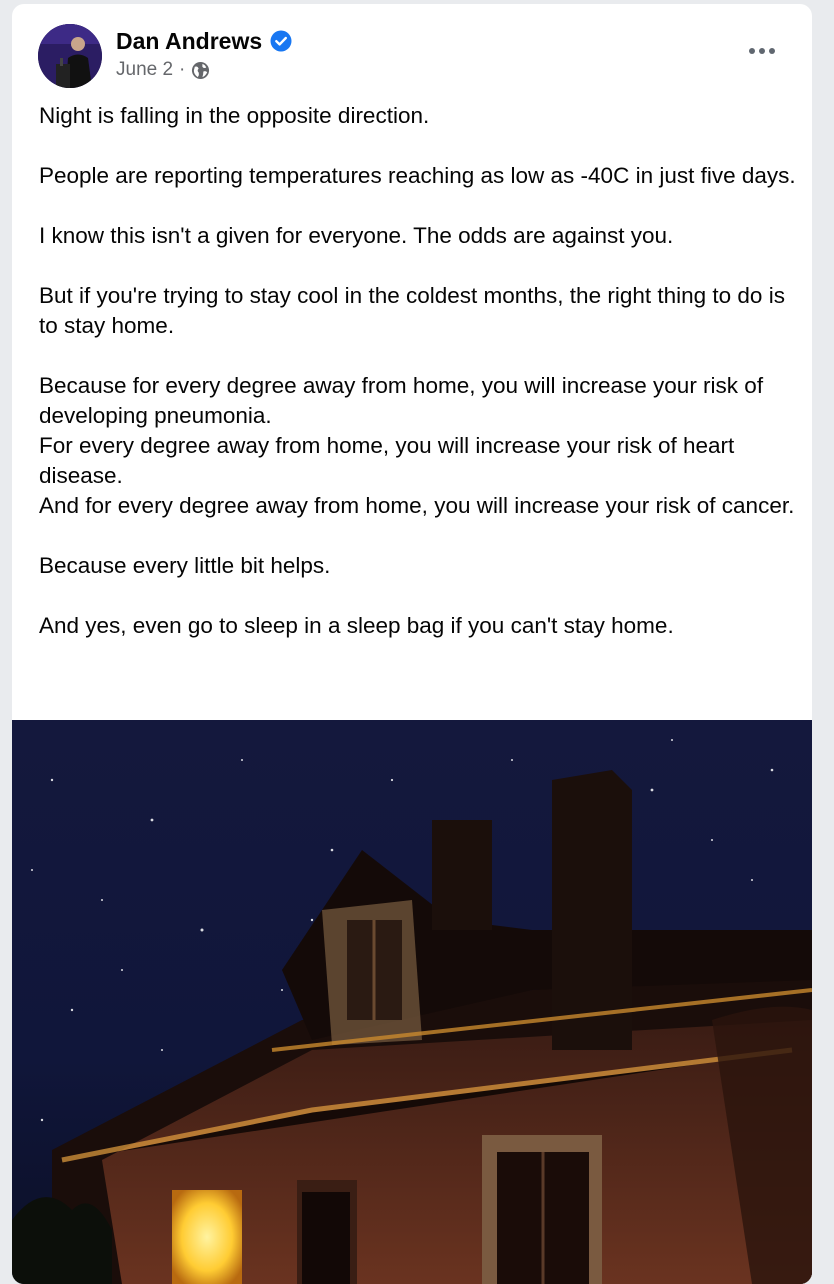  I want to click on author-line: Dan Andrews, so click(204, 41).